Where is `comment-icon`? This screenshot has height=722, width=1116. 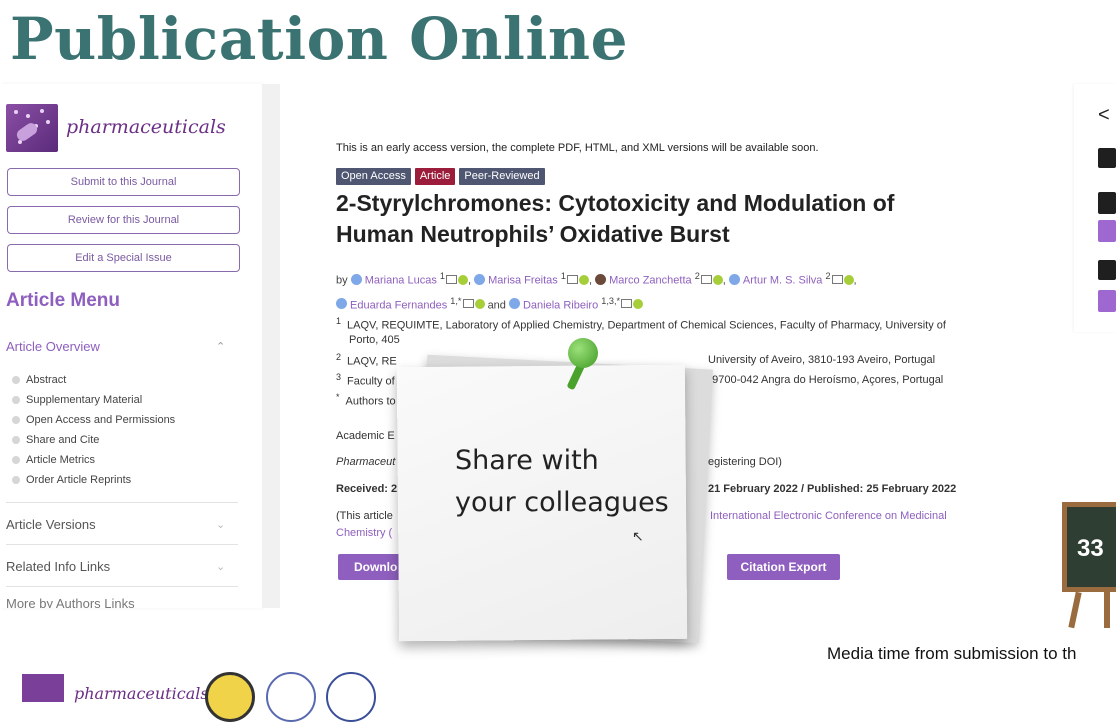 comment-icon is located at coordinates (1107, 270).